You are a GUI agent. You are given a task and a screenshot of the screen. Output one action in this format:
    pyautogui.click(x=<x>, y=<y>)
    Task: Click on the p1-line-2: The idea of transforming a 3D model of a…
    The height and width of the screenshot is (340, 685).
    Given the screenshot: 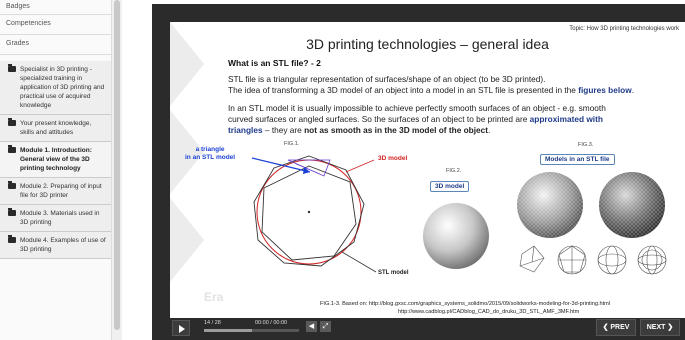 What is the action you would take?
    pyautogui.click(x=448, y=90)
    